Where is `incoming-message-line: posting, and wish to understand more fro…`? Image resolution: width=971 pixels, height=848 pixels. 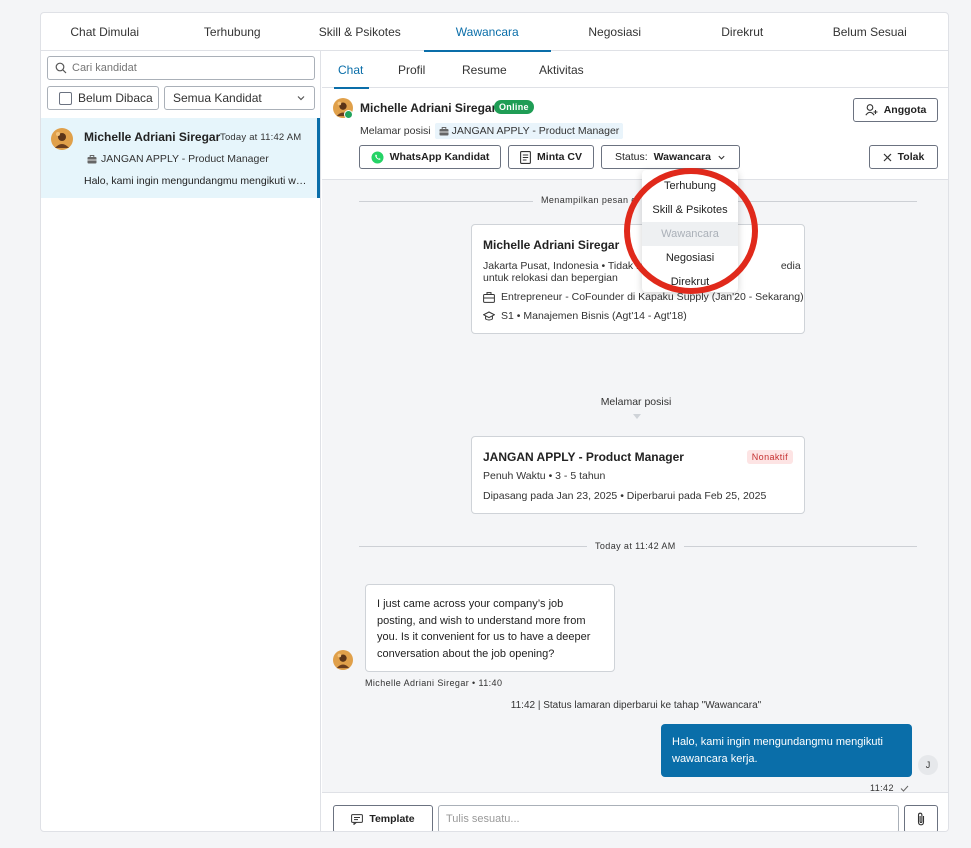
incoming-message-line: posting, and wish to understand more fro… is located at coordinates (481, 620).